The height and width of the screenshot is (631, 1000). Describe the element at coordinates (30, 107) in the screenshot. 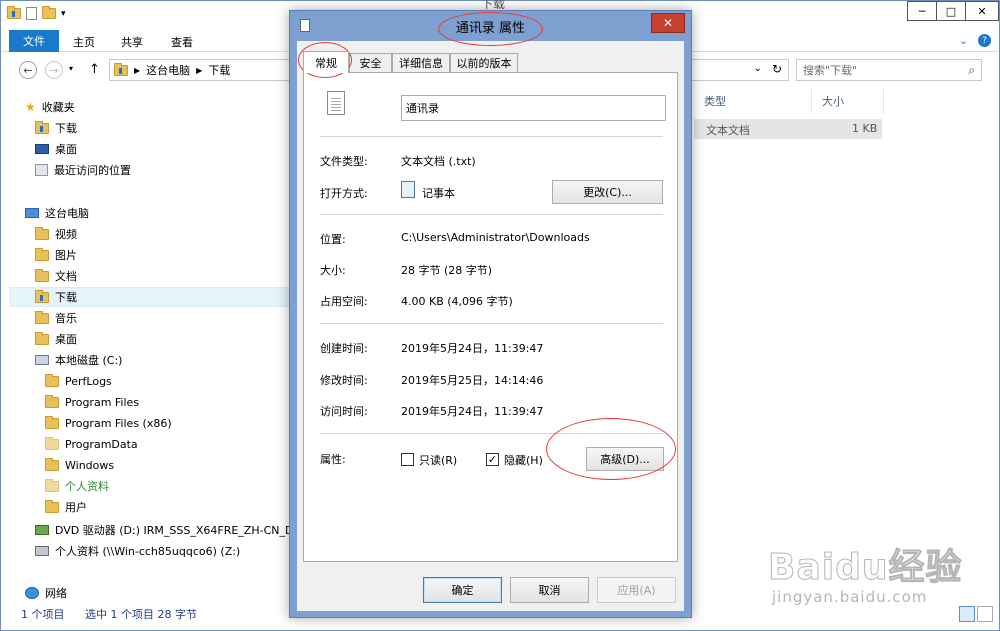

I see `star-icon: ★` at that location.